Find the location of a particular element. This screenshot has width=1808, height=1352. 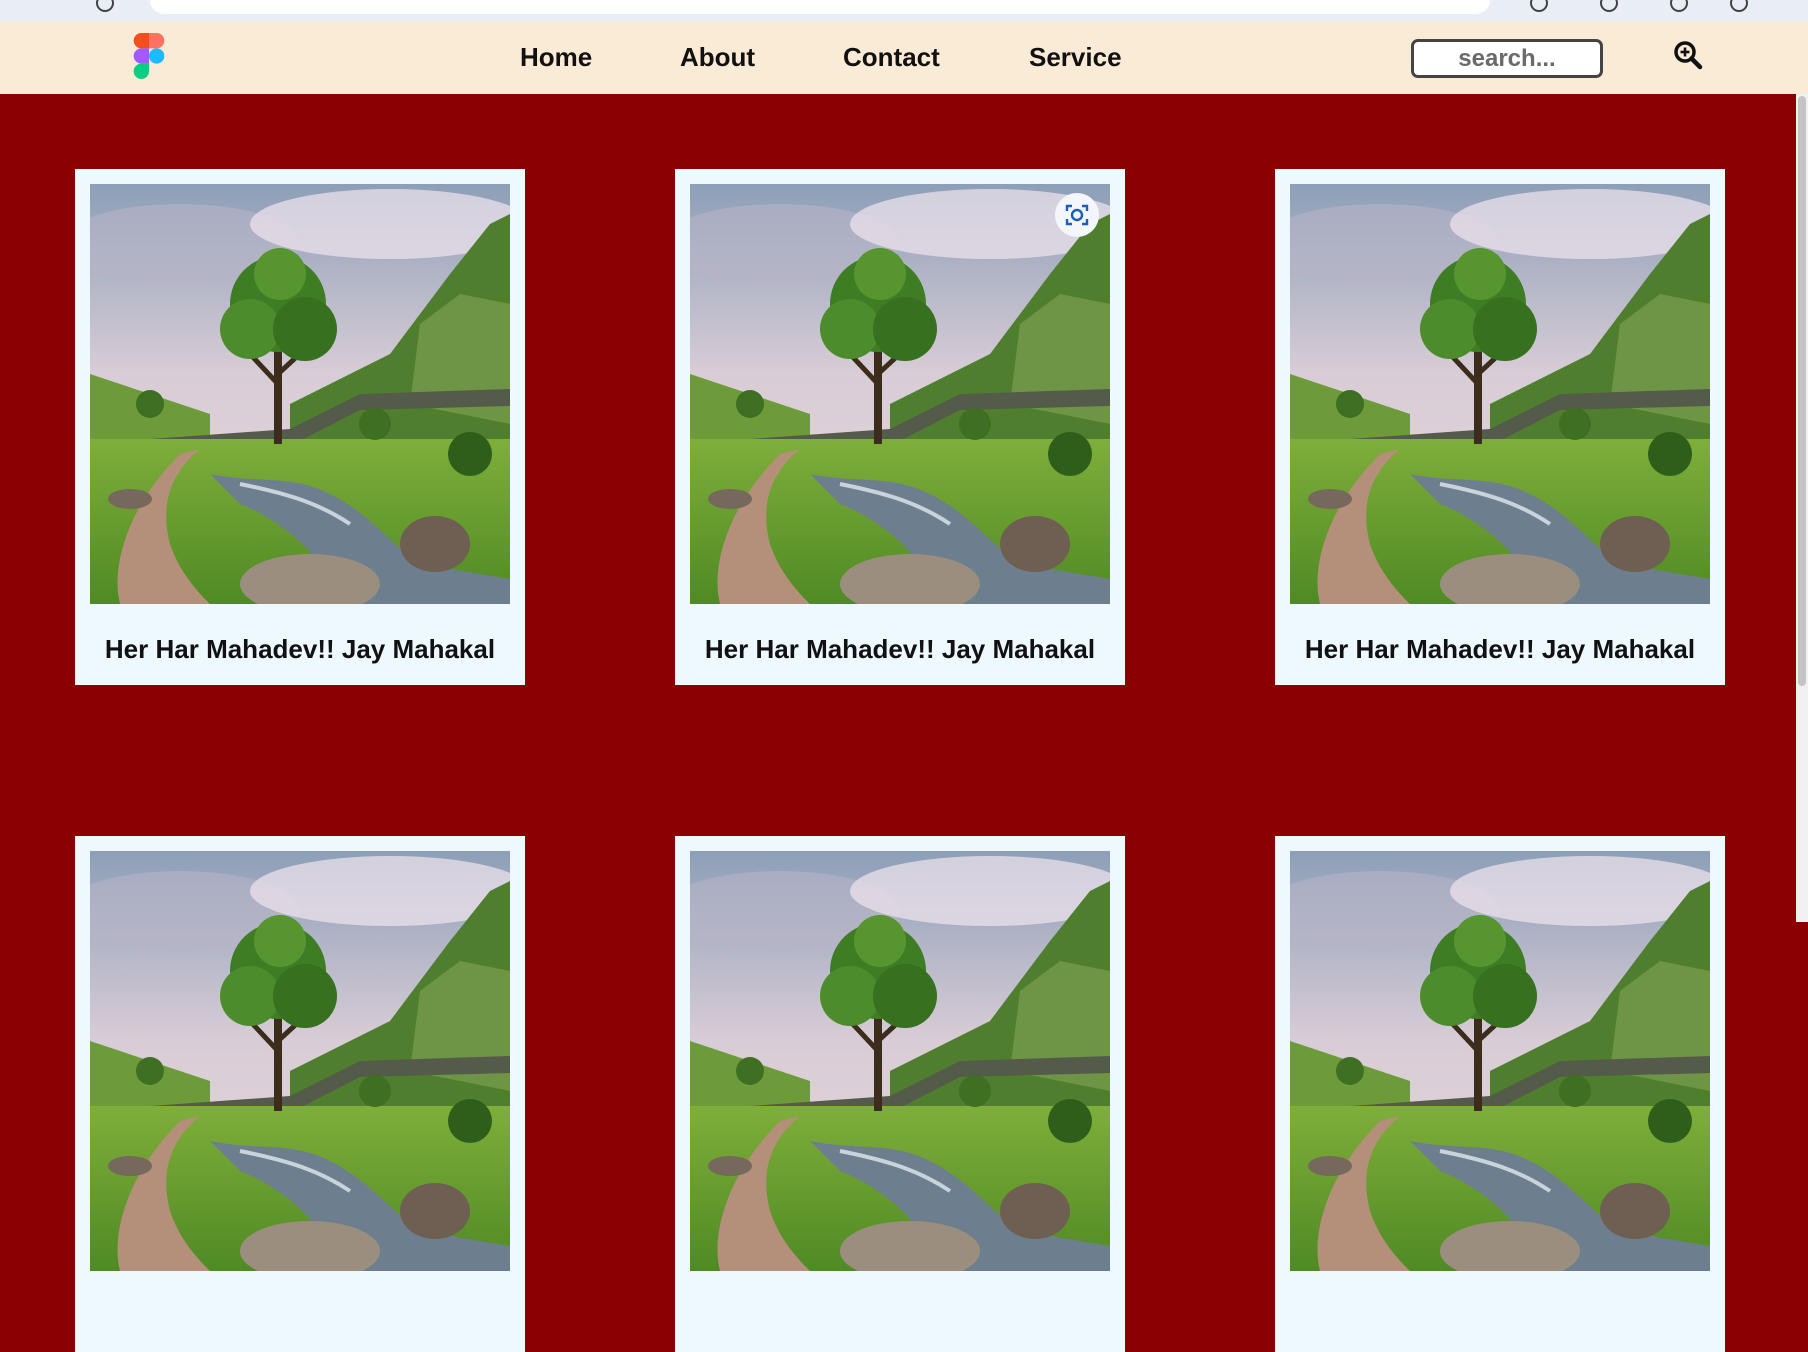

page-scrollbar is located at coordinates (1802, 508).